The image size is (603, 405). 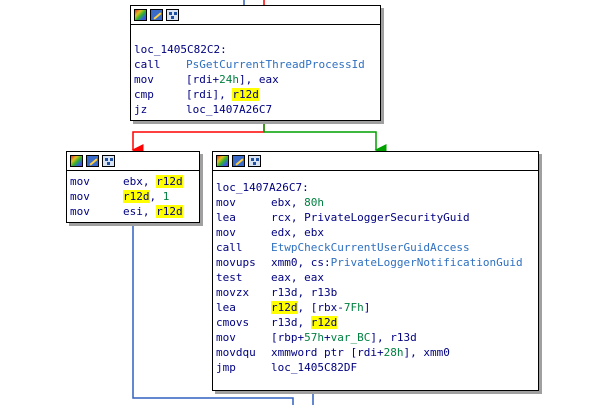 What do you see at coordinates (375, 292) in the screenshot?
I see `instruction-line: movzx r13d, r13b` at bounding box center [375, 292].